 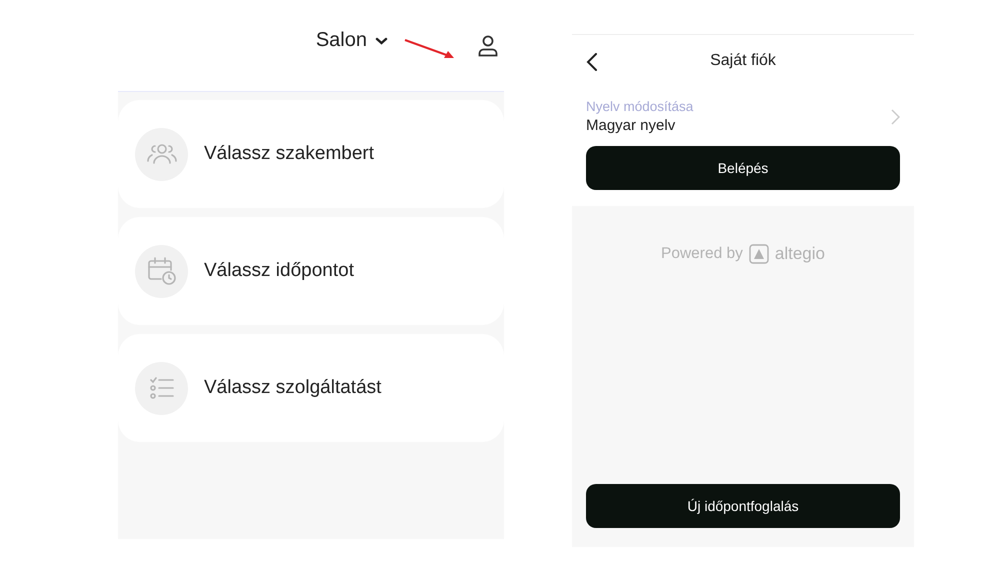 What do you see at coordinates (702, 254) in the screenshot?
I see `powered-by-text: Powered by` at bounding box center [702, 254].